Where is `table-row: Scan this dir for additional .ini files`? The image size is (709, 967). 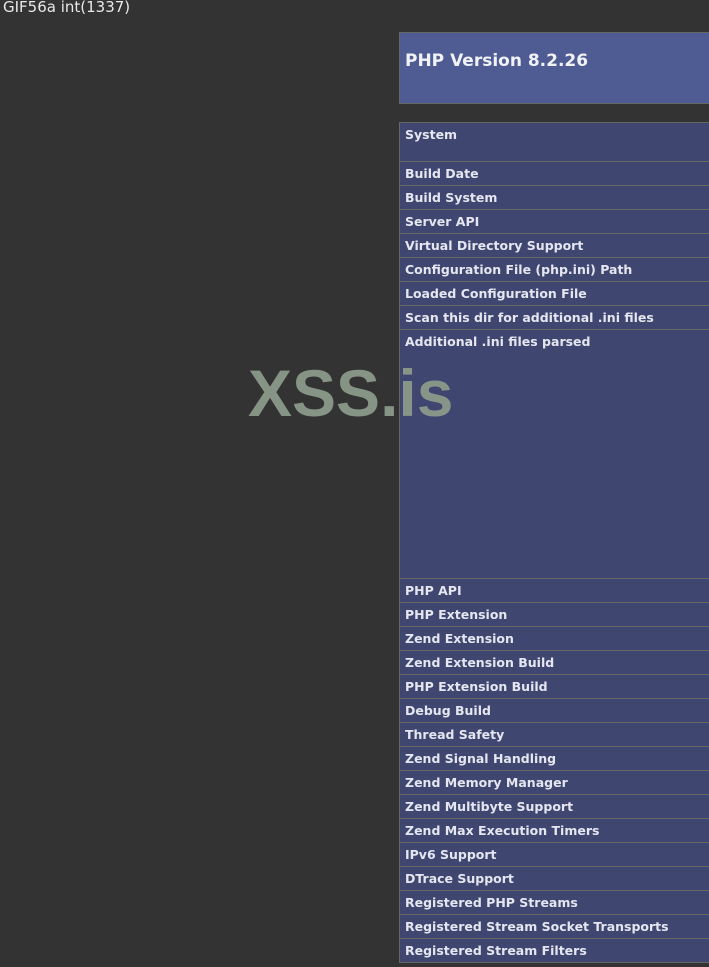 table-row: Scan this dir for additional .ini files is located at coordinates (554, 318).